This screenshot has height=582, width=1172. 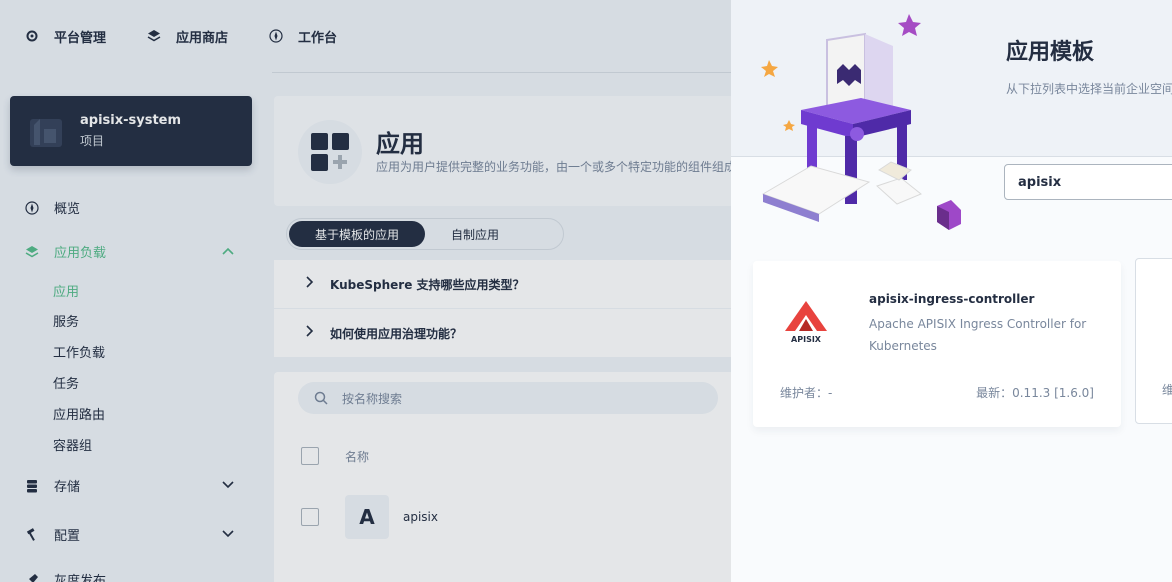 I want to click on lamp-chair-illustration, so click(x=861, y=122).